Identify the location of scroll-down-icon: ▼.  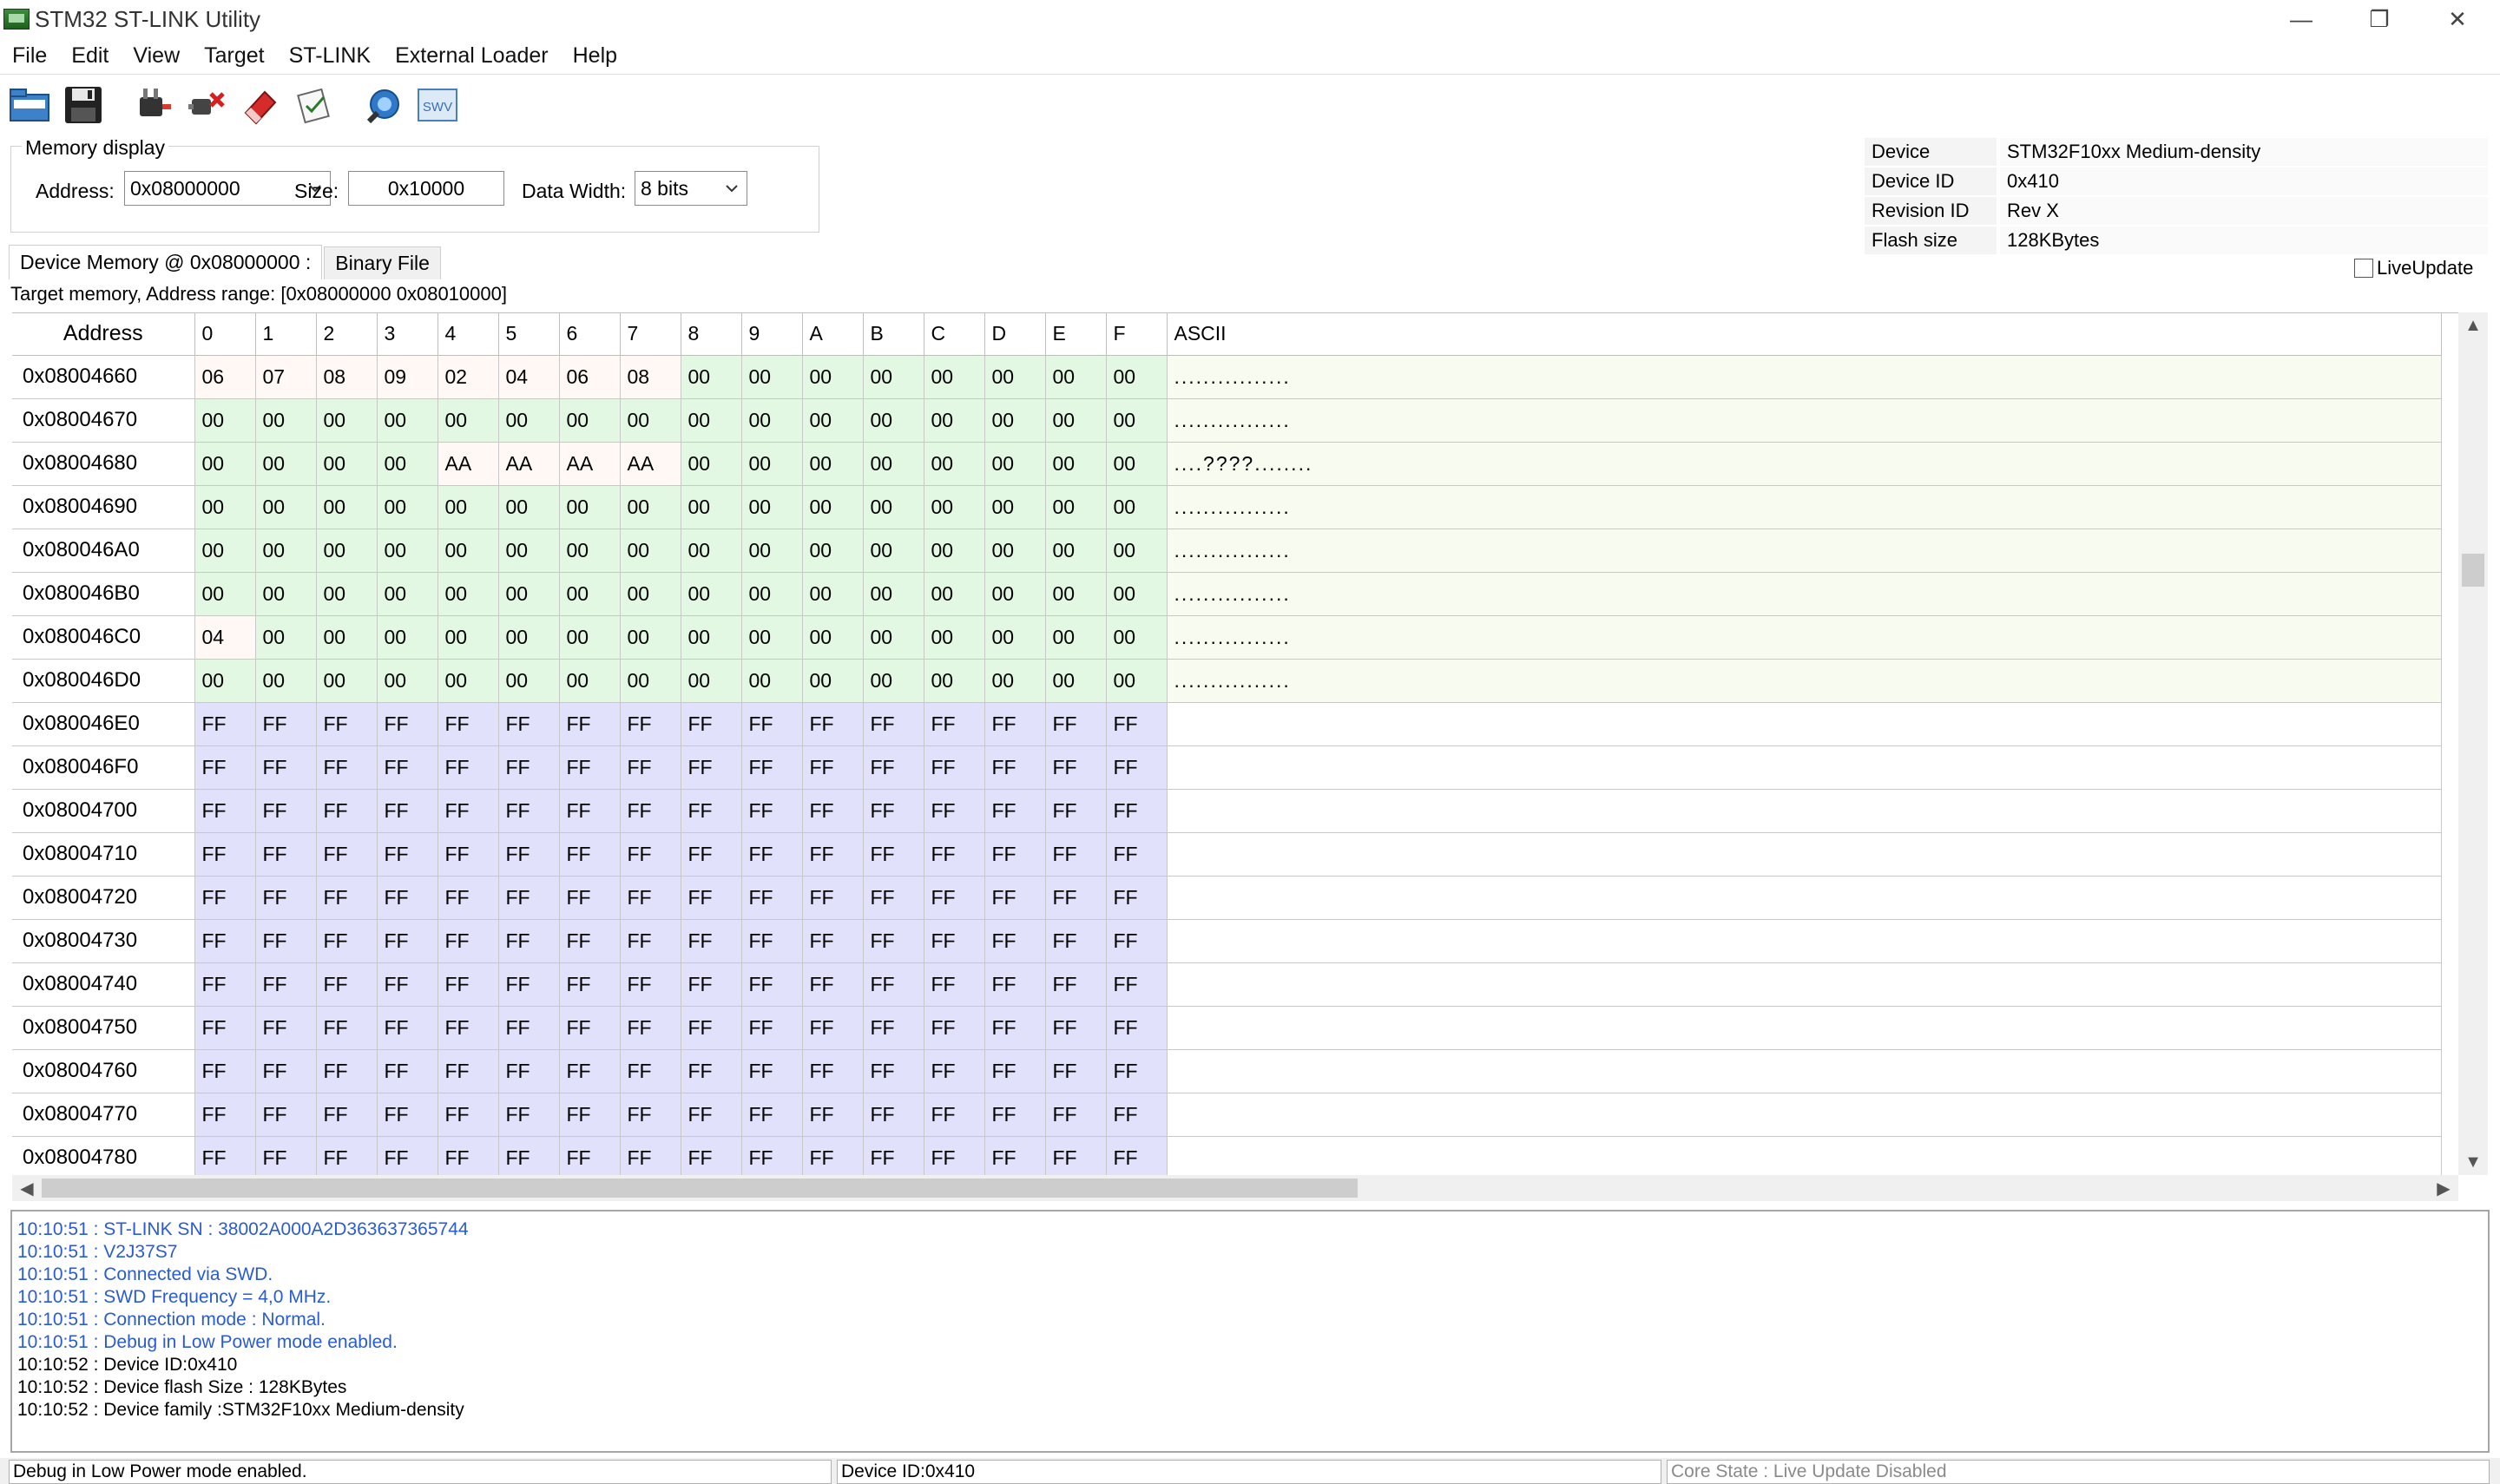
(2473, 1162).